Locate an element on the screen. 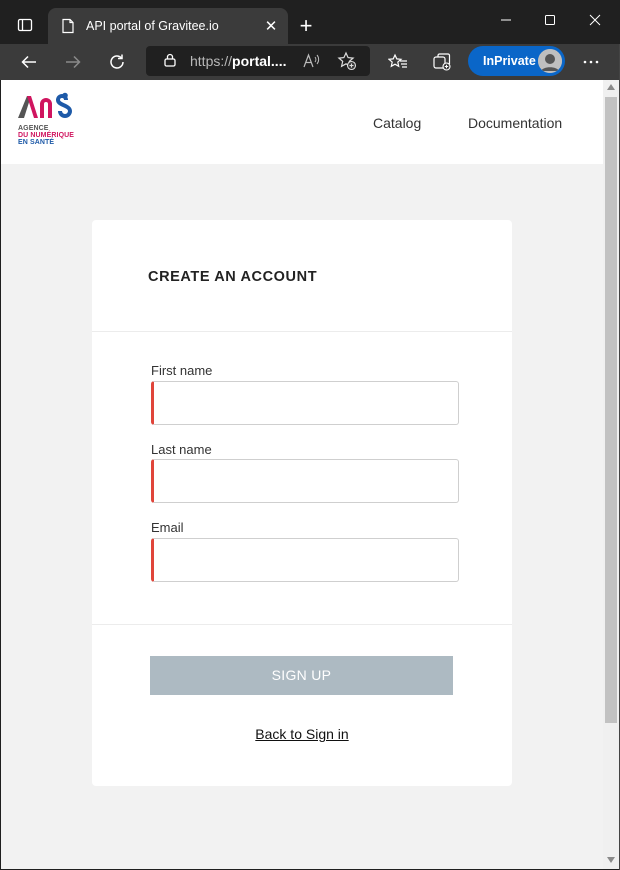 The height and width of the screenshot is (870, 620). lock-icon is located at coordinates (170, 61).